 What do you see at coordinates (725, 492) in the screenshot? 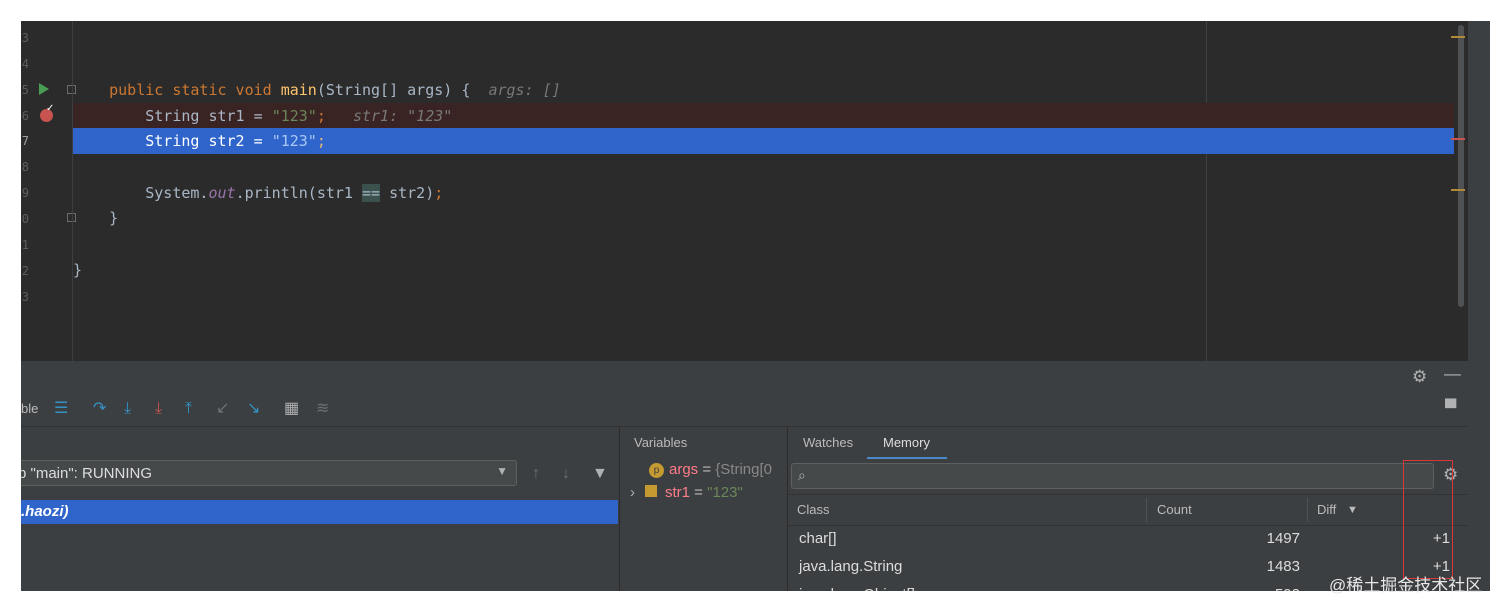
I see `variable-value: "123"` at bounding box center [725, 492].